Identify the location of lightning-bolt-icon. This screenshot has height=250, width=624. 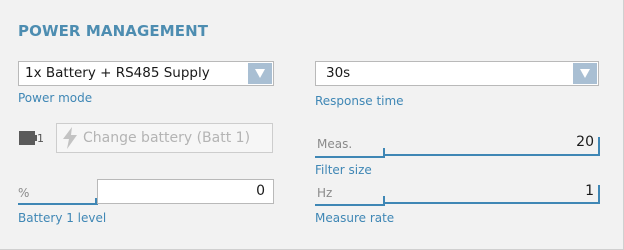
(70, 138).